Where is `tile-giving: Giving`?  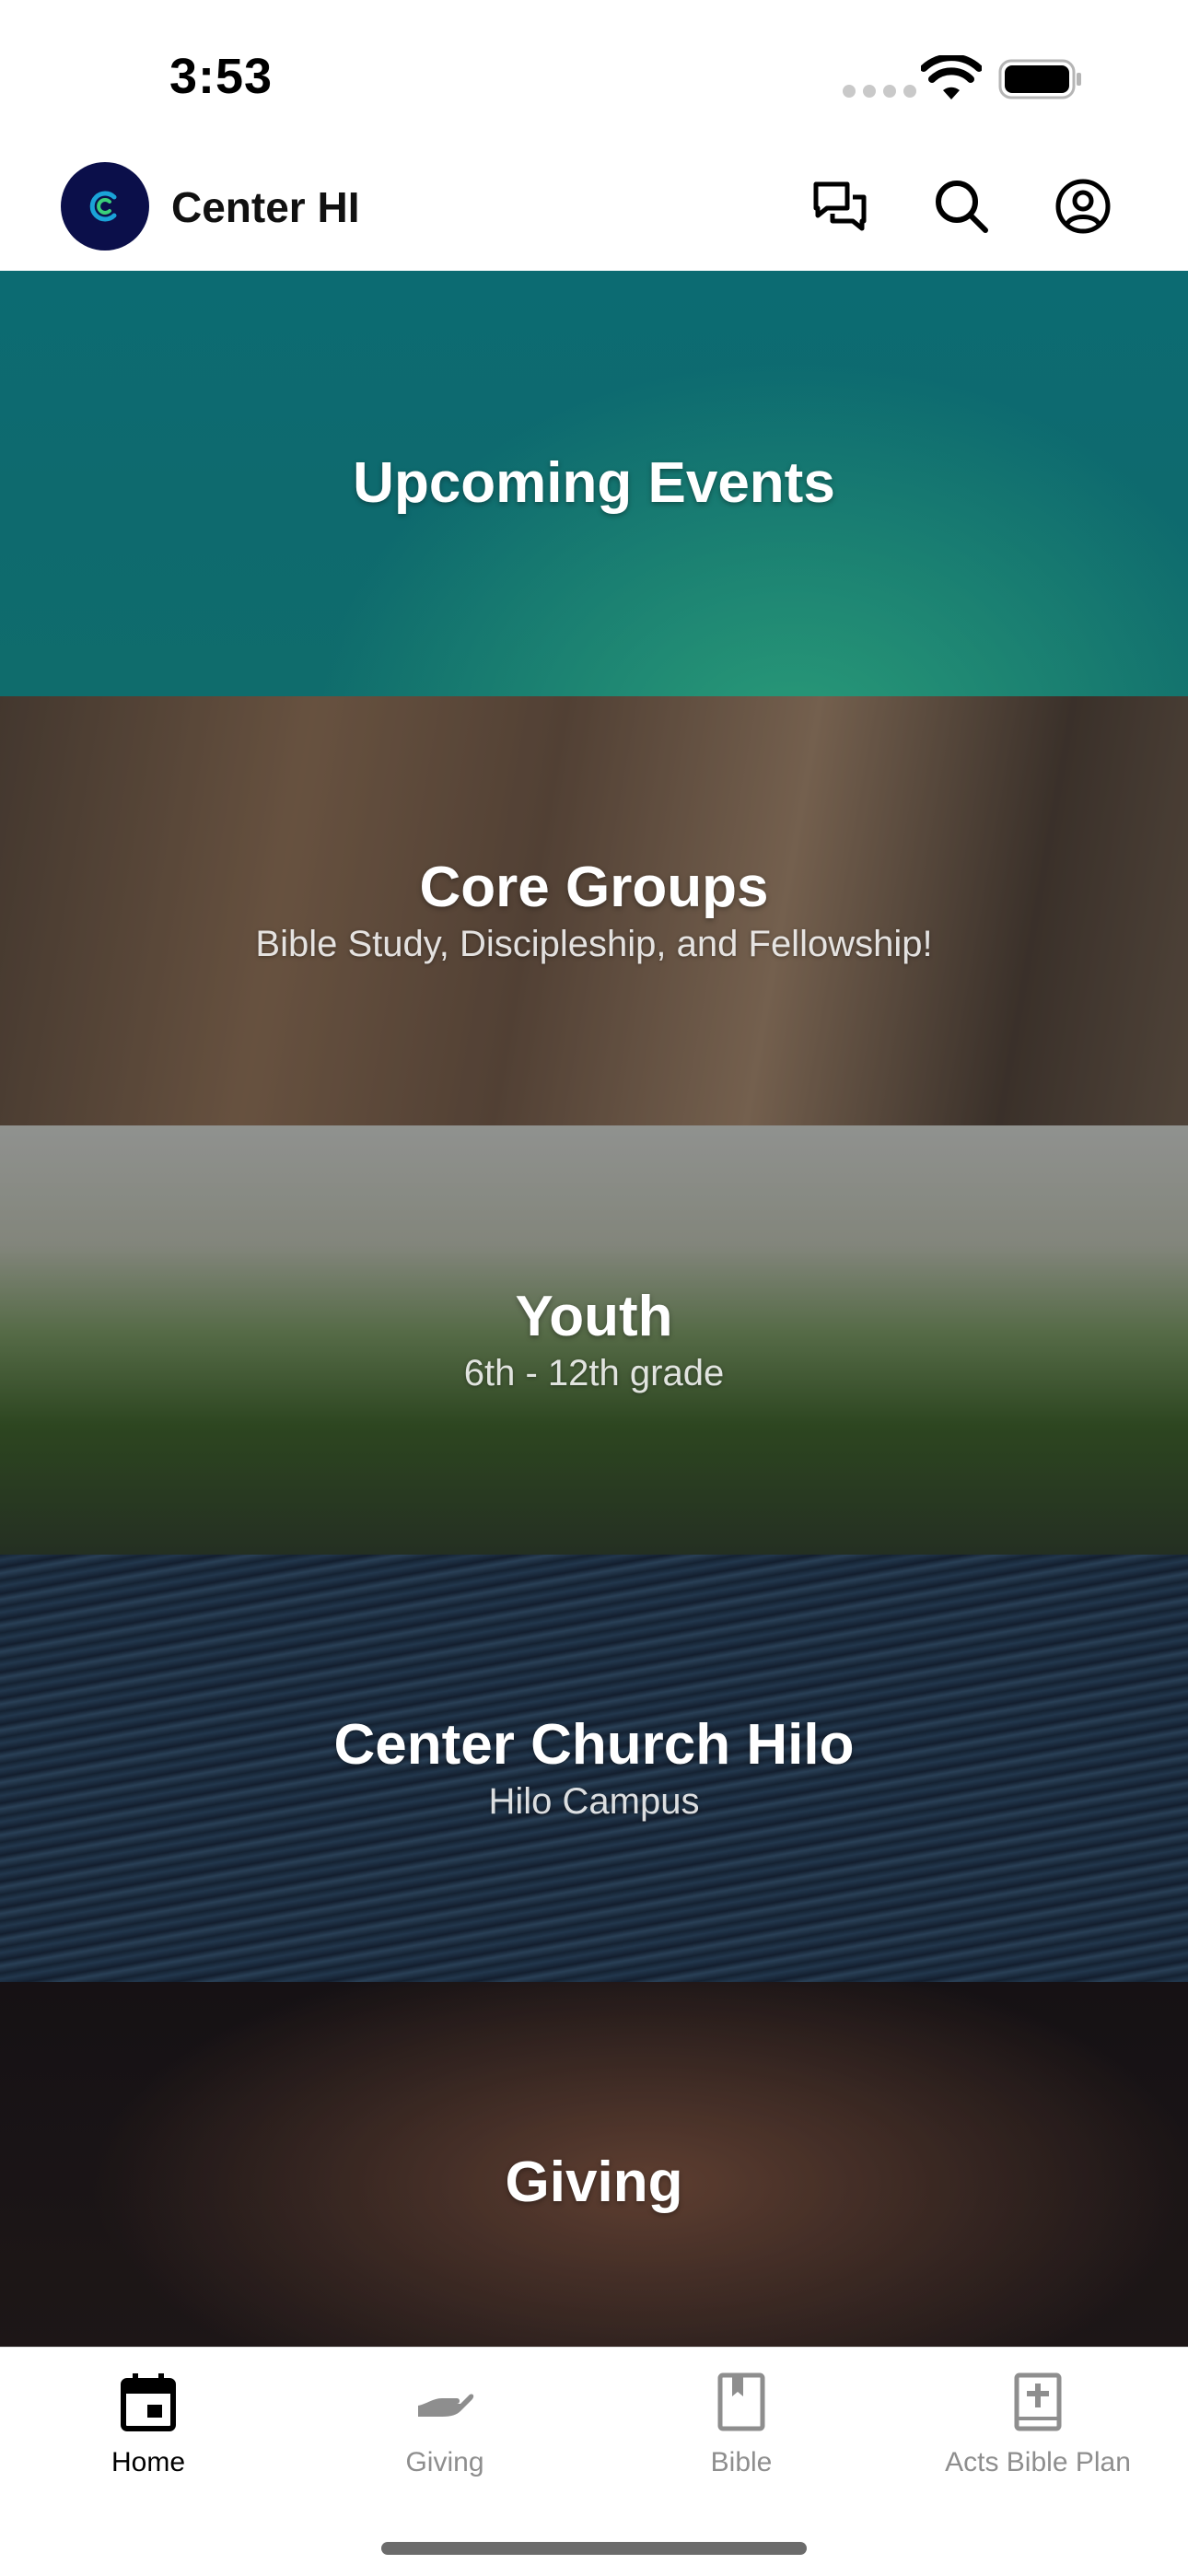 tile-giving: Giving is located at coordinates (594, 2164).